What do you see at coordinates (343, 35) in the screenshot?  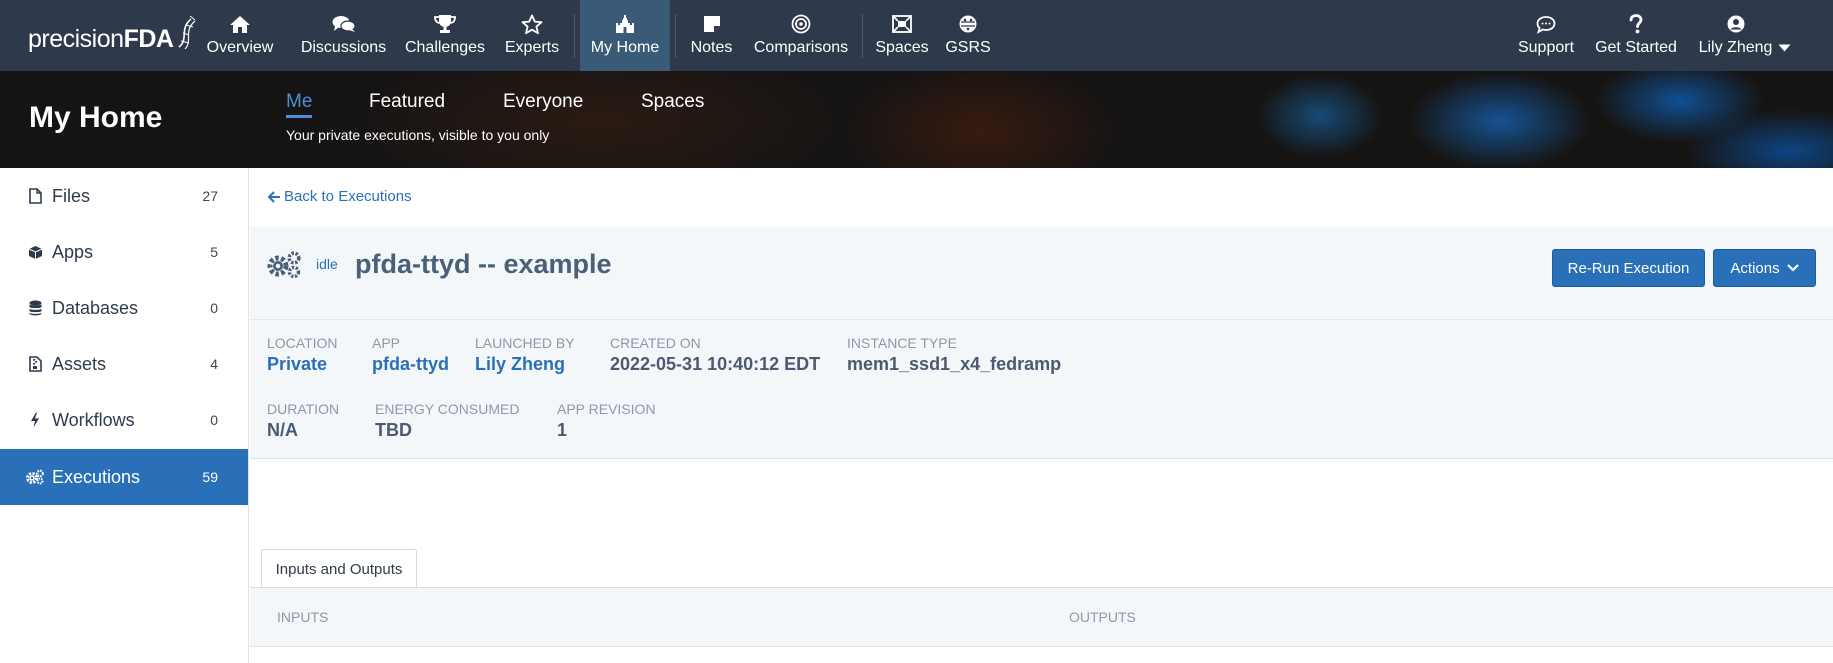 I see `nav-discussions: Discussions` at bounding box center [343, 35].